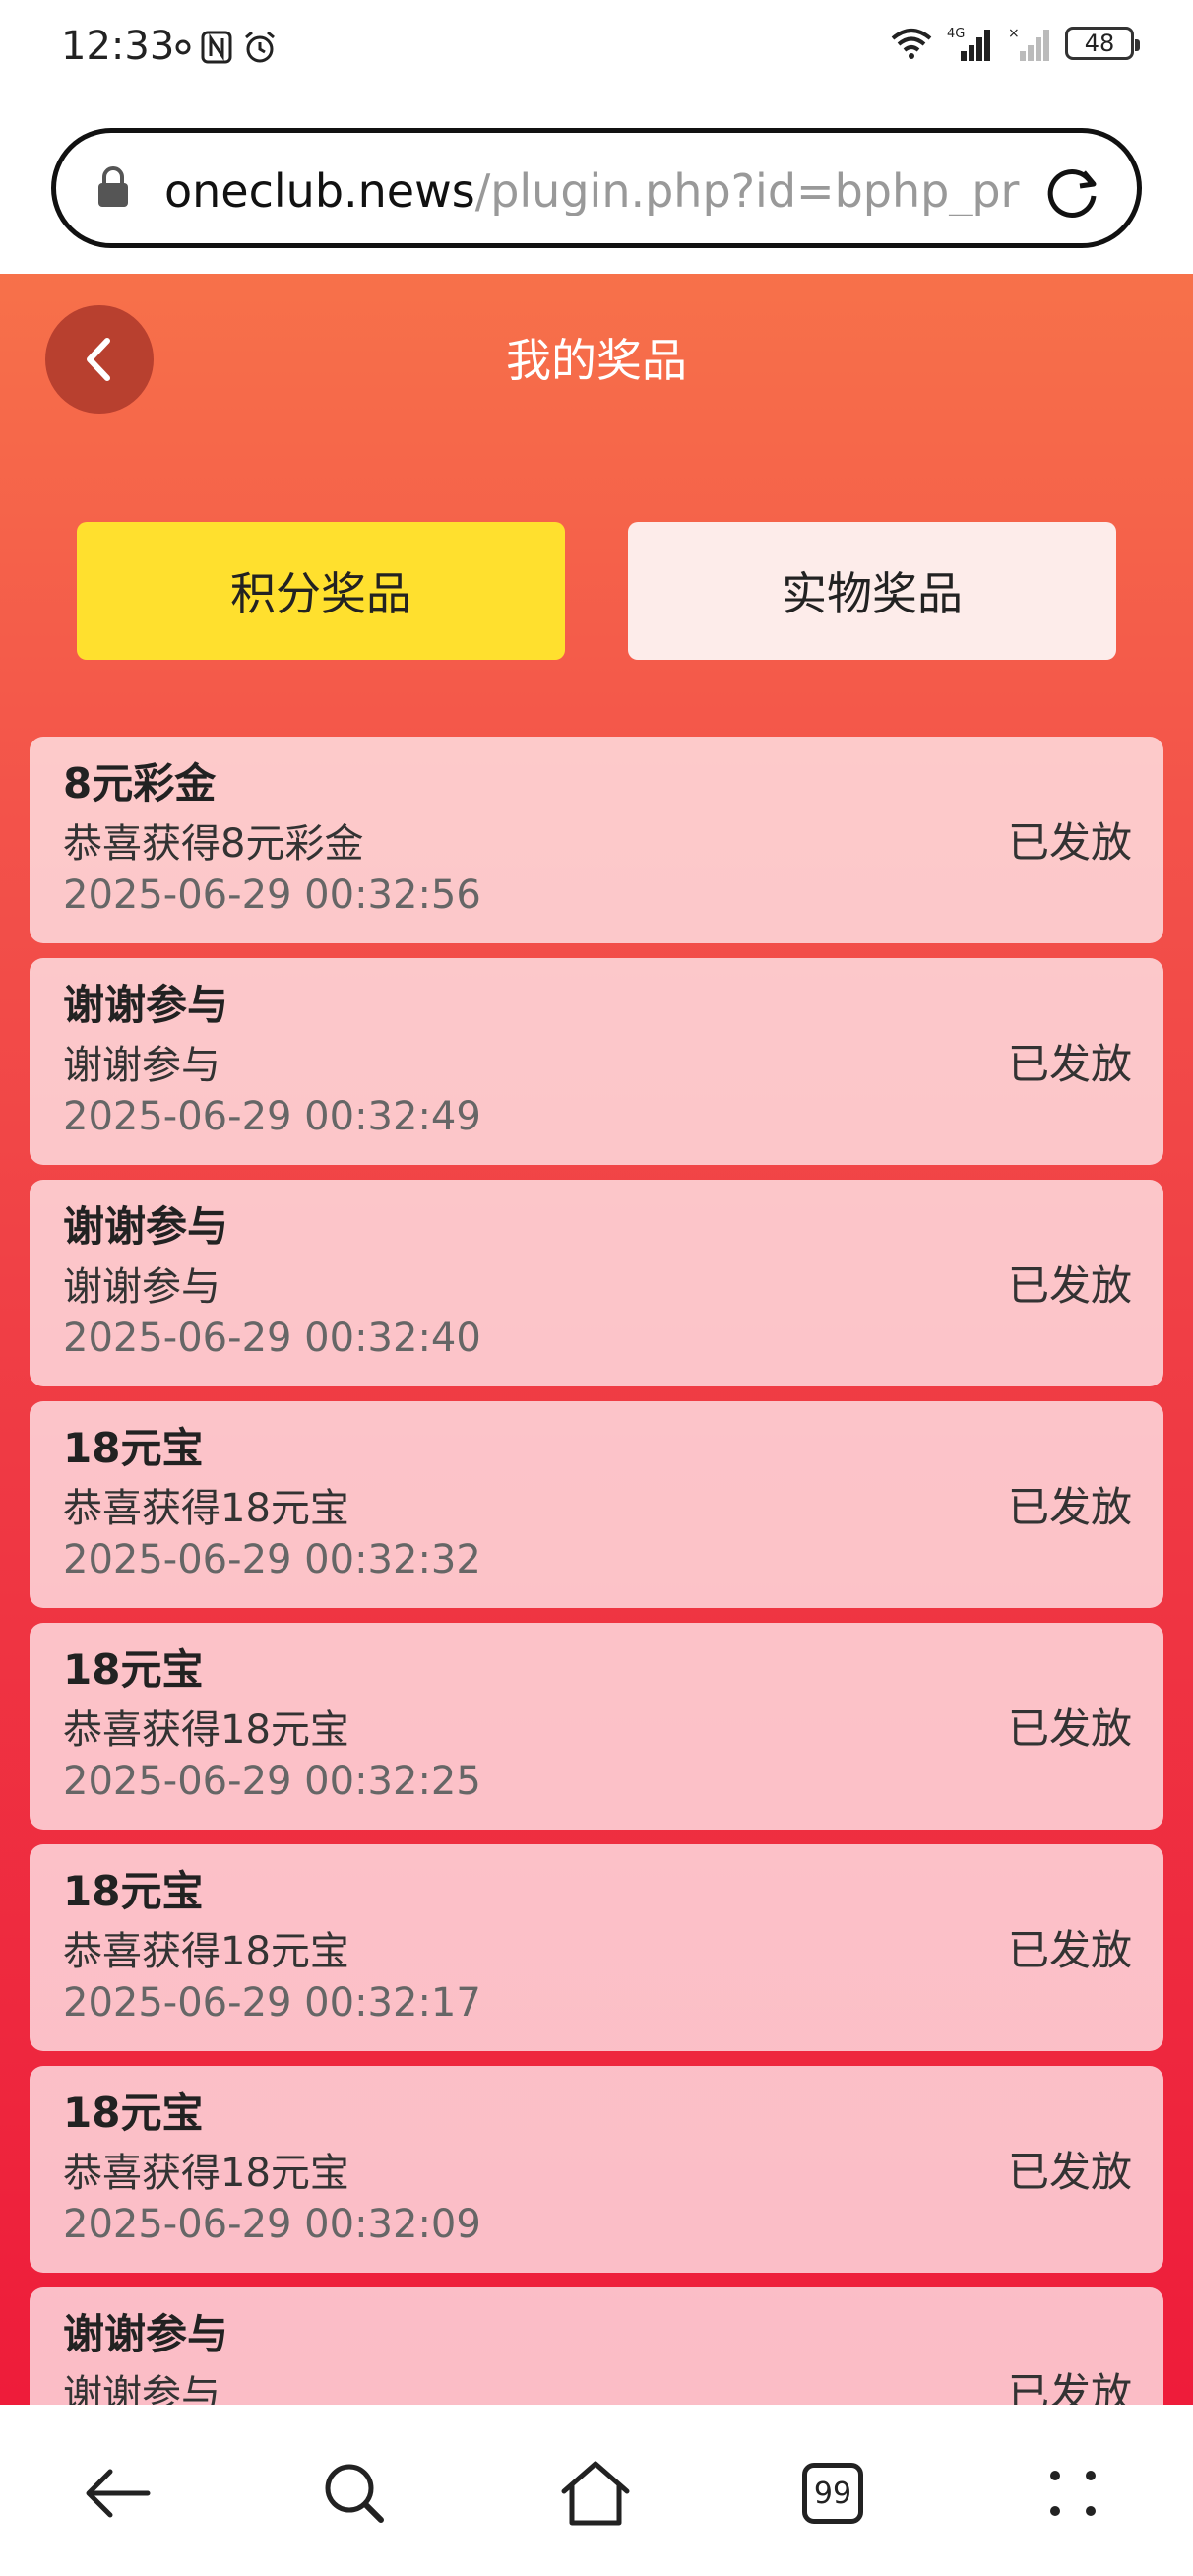 This screenshot has width=1193, height=2576. What do you see at coordinates (956, 34) in the screenshot?
I see `svg-text: 4G` at bounding box center [956, 34].